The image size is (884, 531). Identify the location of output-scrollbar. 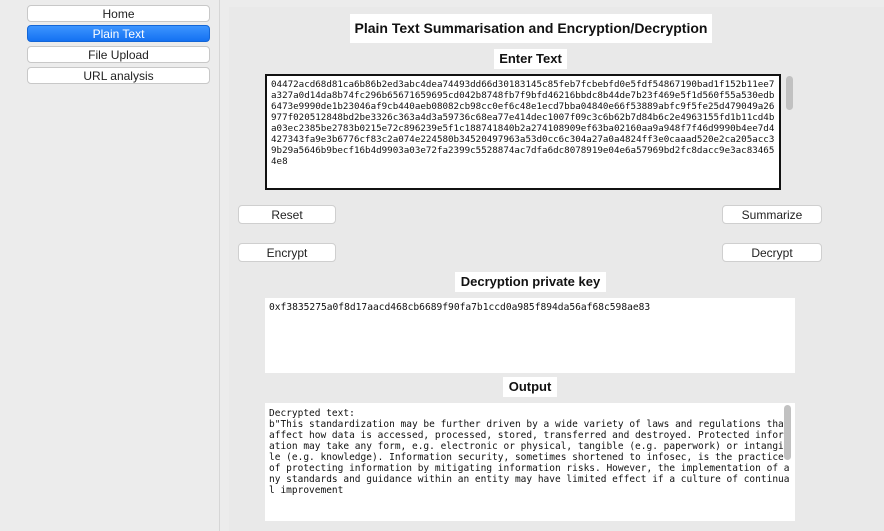
(787, 432).